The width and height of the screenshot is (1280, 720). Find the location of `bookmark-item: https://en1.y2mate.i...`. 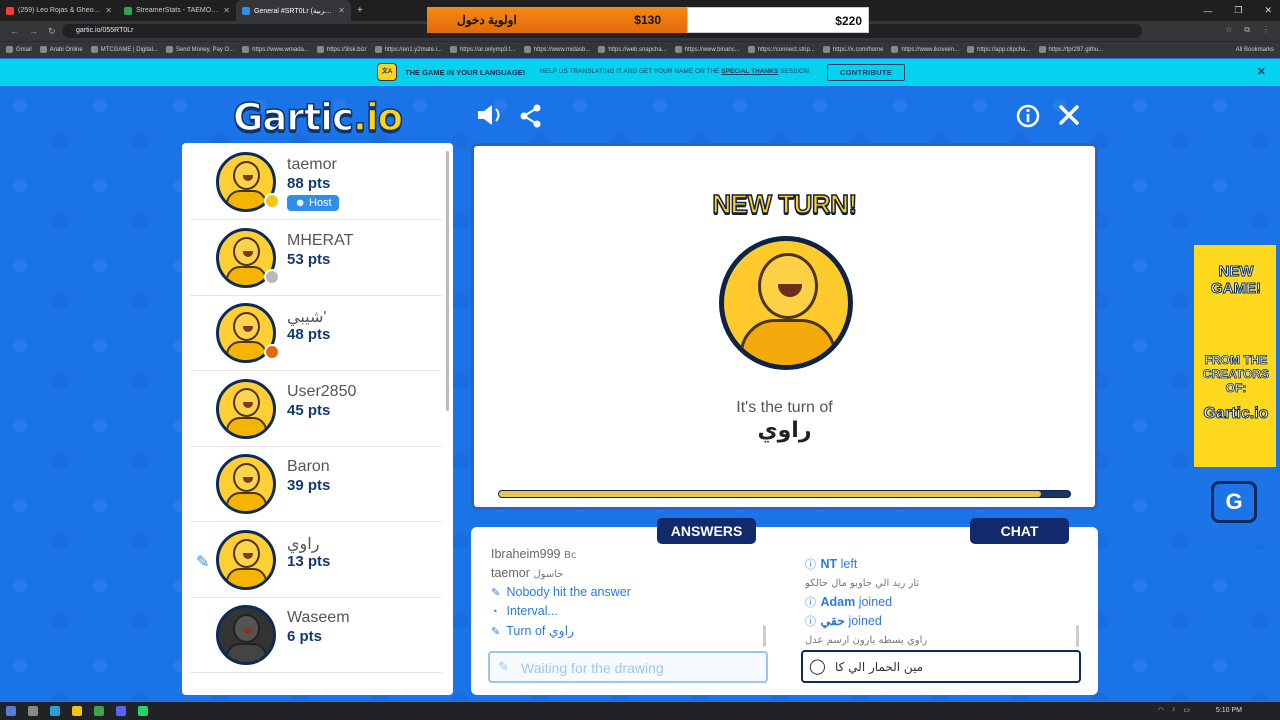

bookmark-item: https://en1.y2mate.i... is located at coordinates (408, 50).